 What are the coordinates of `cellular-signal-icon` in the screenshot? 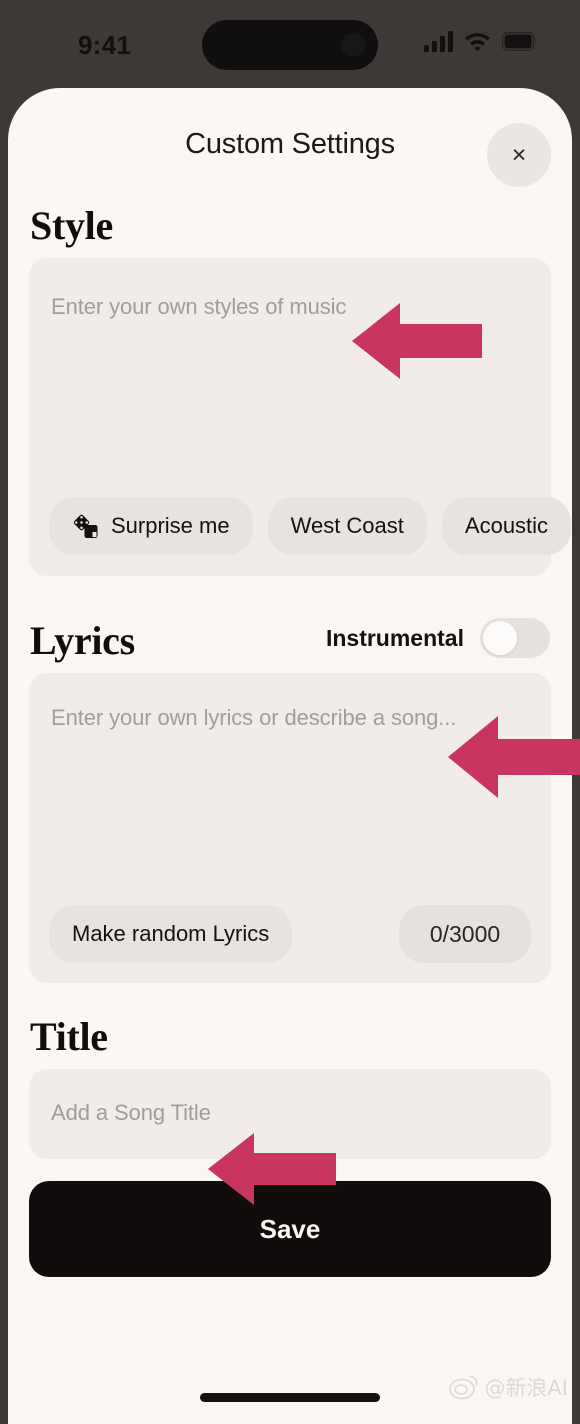 It's located at (438, 41).